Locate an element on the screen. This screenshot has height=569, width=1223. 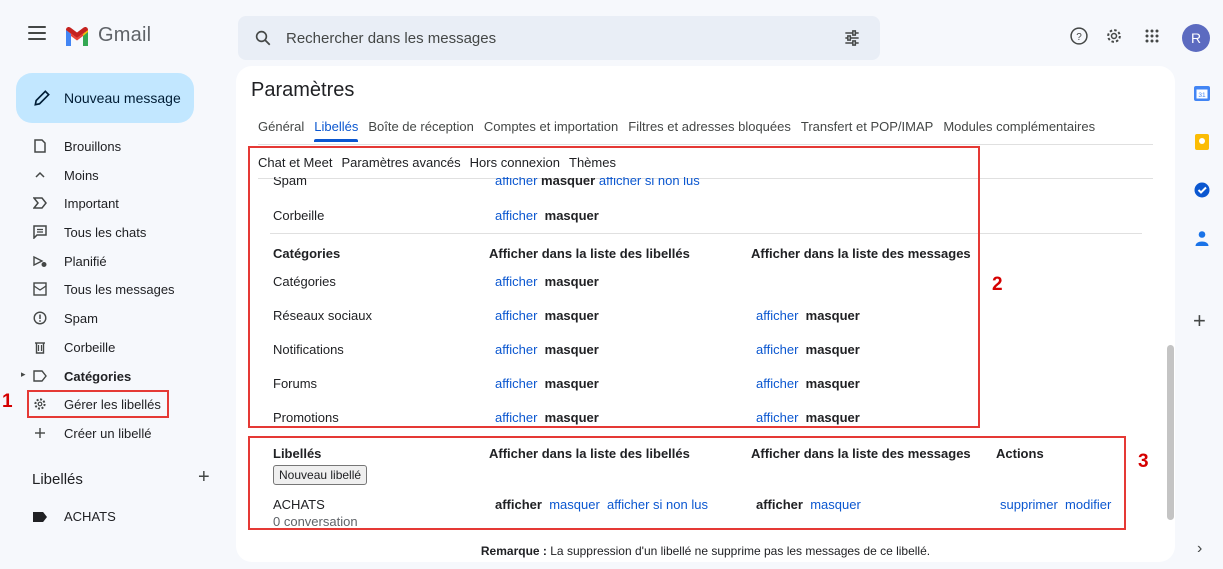
pencil-icon is located at coordinates (42, 98).